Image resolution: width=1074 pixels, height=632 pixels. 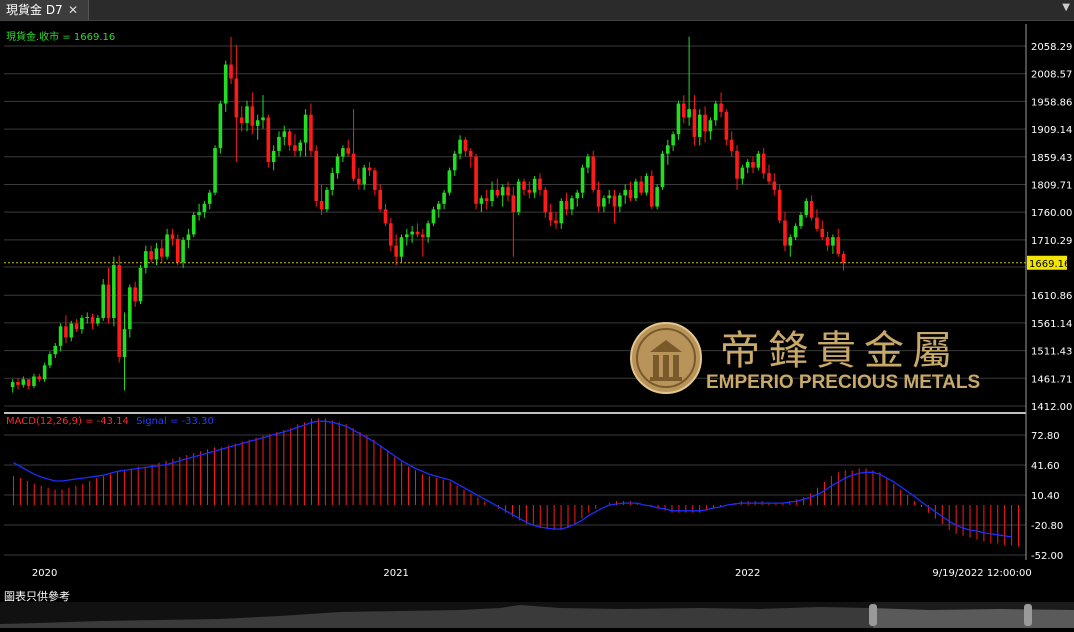 What do you see at coordinates (73, 10) in the screenshot?
I see `close-icon: ✕` at bounding box center [73, 10].